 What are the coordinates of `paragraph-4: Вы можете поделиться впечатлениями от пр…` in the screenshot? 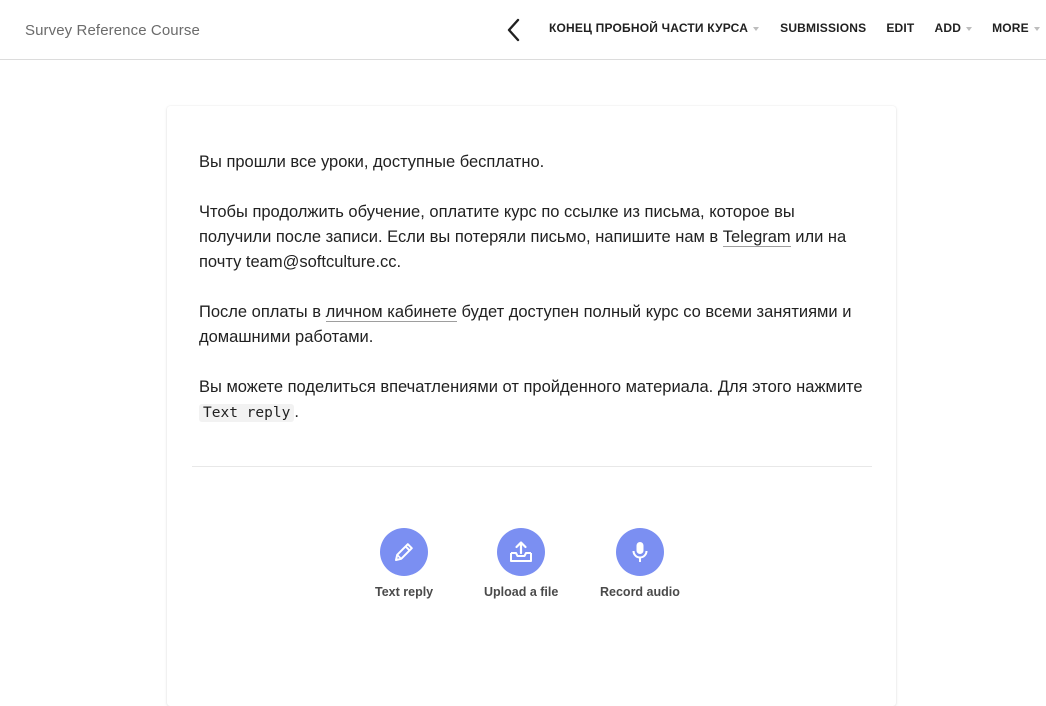 It's located at (534, 400).